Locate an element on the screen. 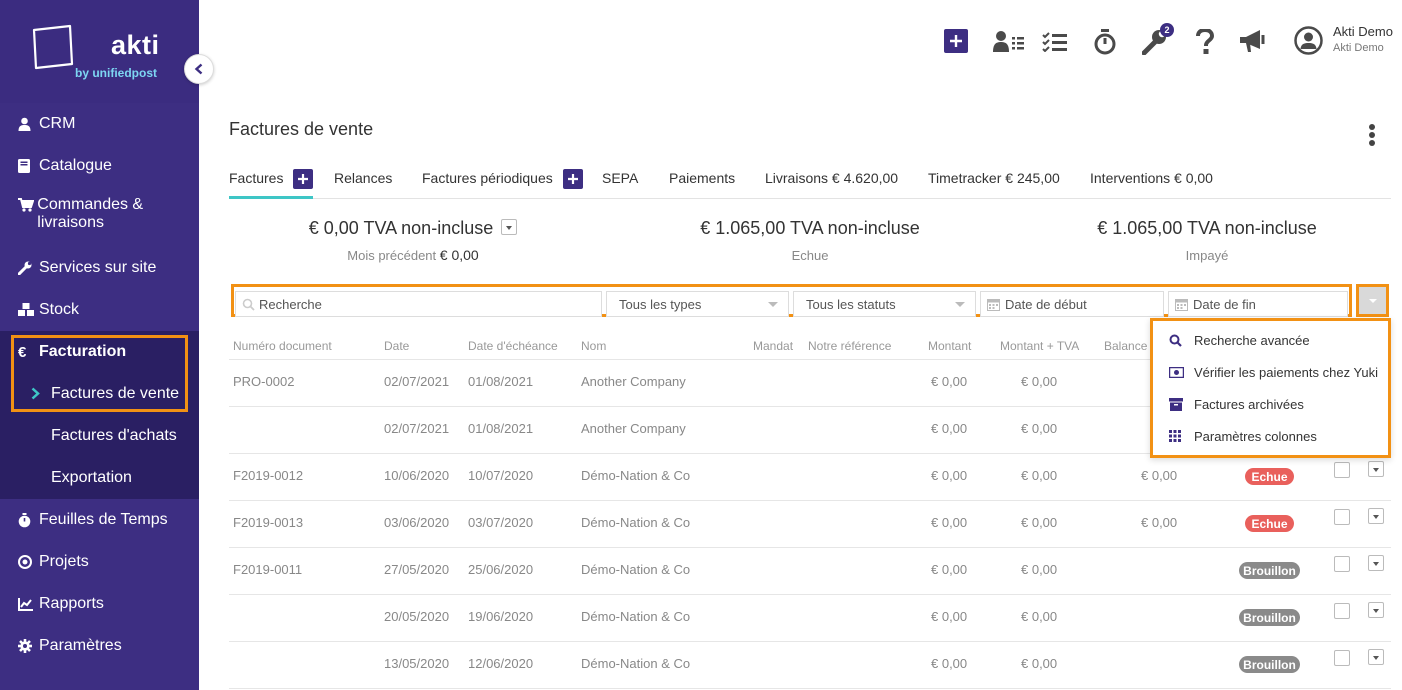  tab-livraisons: Livraisons € 4.620,00 is located at coordinates (831, 182).